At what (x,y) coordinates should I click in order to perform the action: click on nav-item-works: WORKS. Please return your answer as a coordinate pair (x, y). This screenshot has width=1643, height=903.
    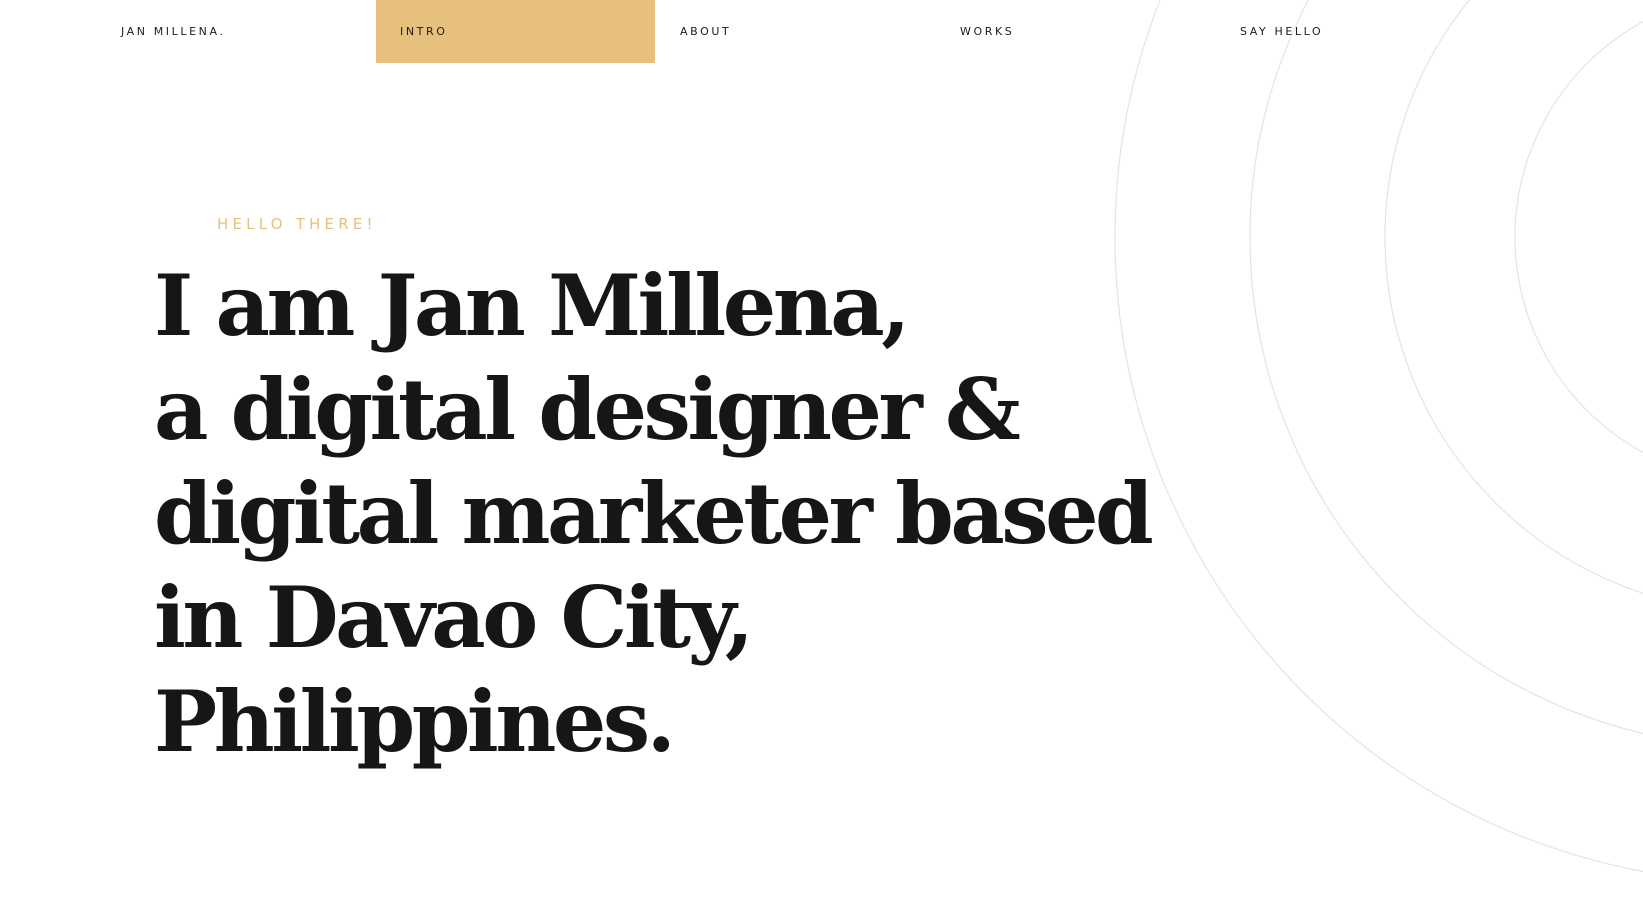
    Looking at the image, I should click on (987, 31).